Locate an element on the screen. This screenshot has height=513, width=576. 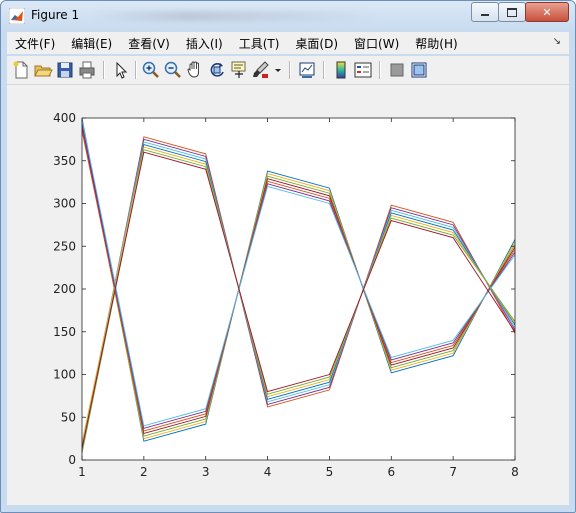
x-tick-label: 2 is located at coordinates (144, 472).